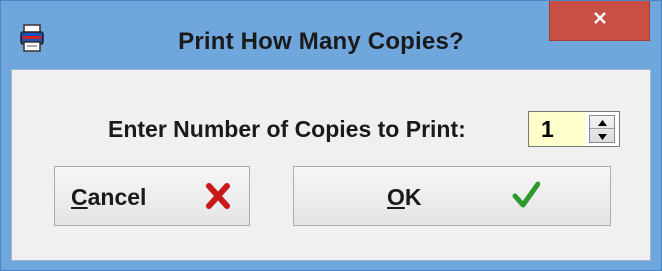 The height and width of the screenshot is (271, 662). What do you see at coordinates (452, 196) in the screenshot?
I see `ok-button: OK` at bounding box center [452, 196].